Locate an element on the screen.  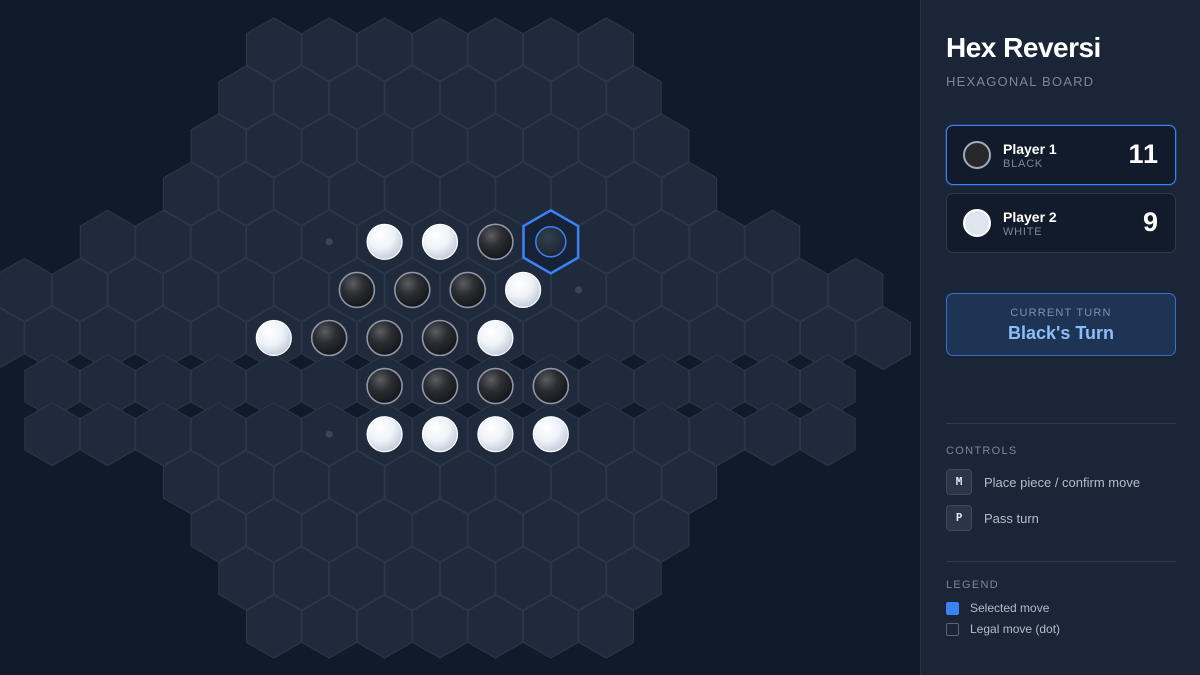
player-name: Player 2 is located at coordinates (1030, 217).